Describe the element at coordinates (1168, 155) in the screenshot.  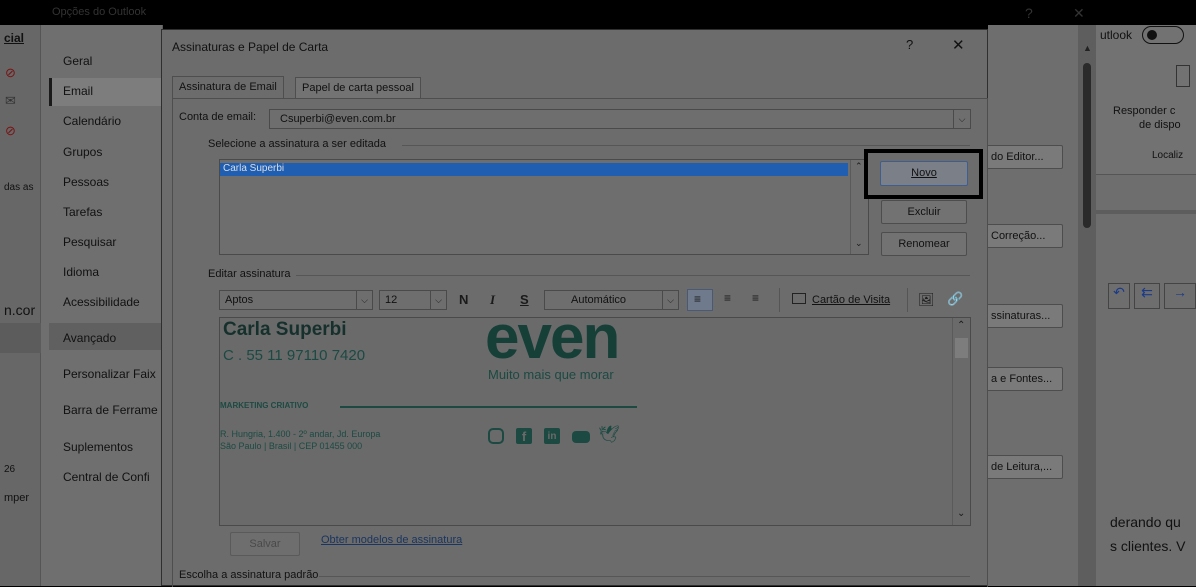
I see `localize-group-label: Localiz` at that location.